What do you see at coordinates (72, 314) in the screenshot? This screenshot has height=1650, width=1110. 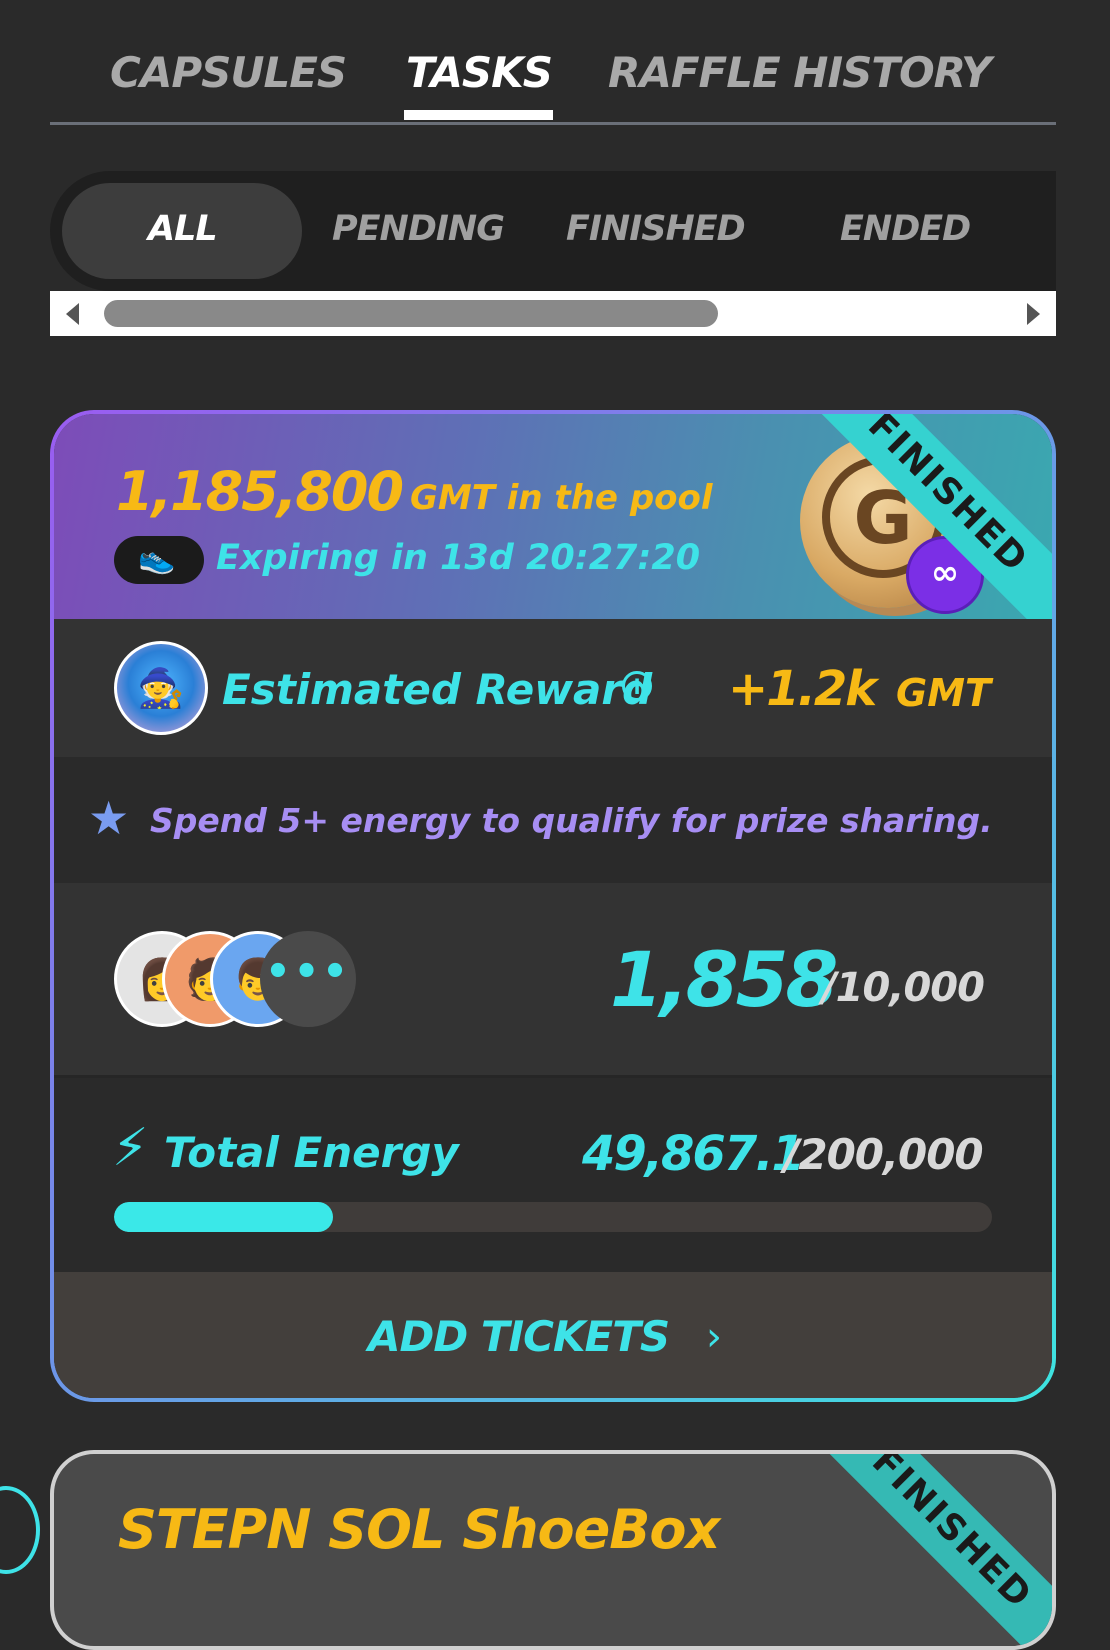 I see `scroll-left-arrow-icon` at bounding box center [72, 314].